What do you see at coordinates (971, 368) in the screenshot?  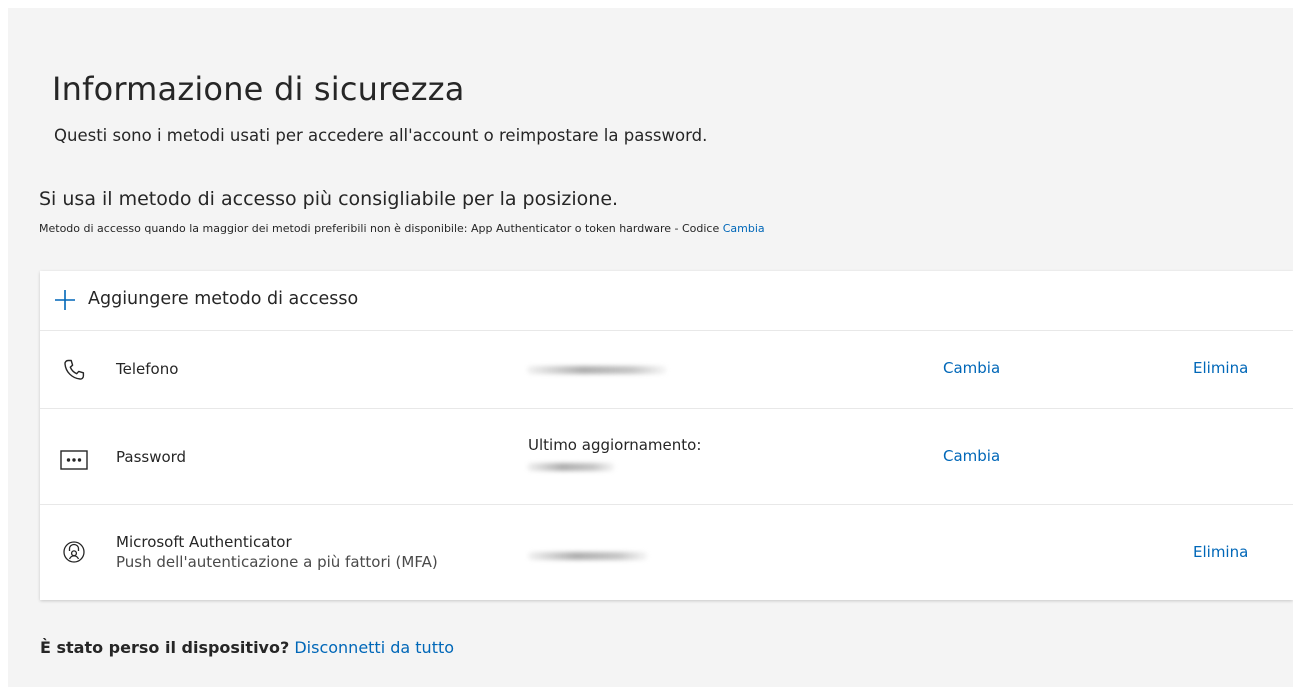 I see `change-phone-link: Cambia` at bounding box center [971, 368].